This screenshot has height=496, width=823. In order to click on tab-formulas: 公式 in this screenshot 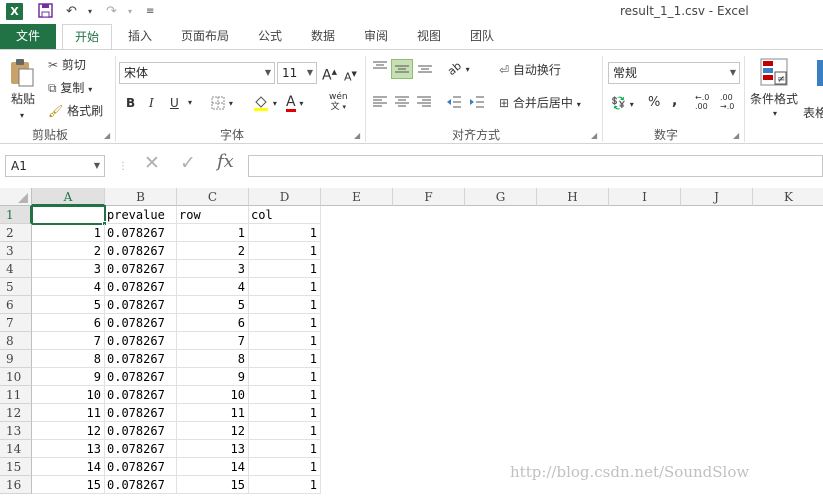, I will do `click(270, 36)`.